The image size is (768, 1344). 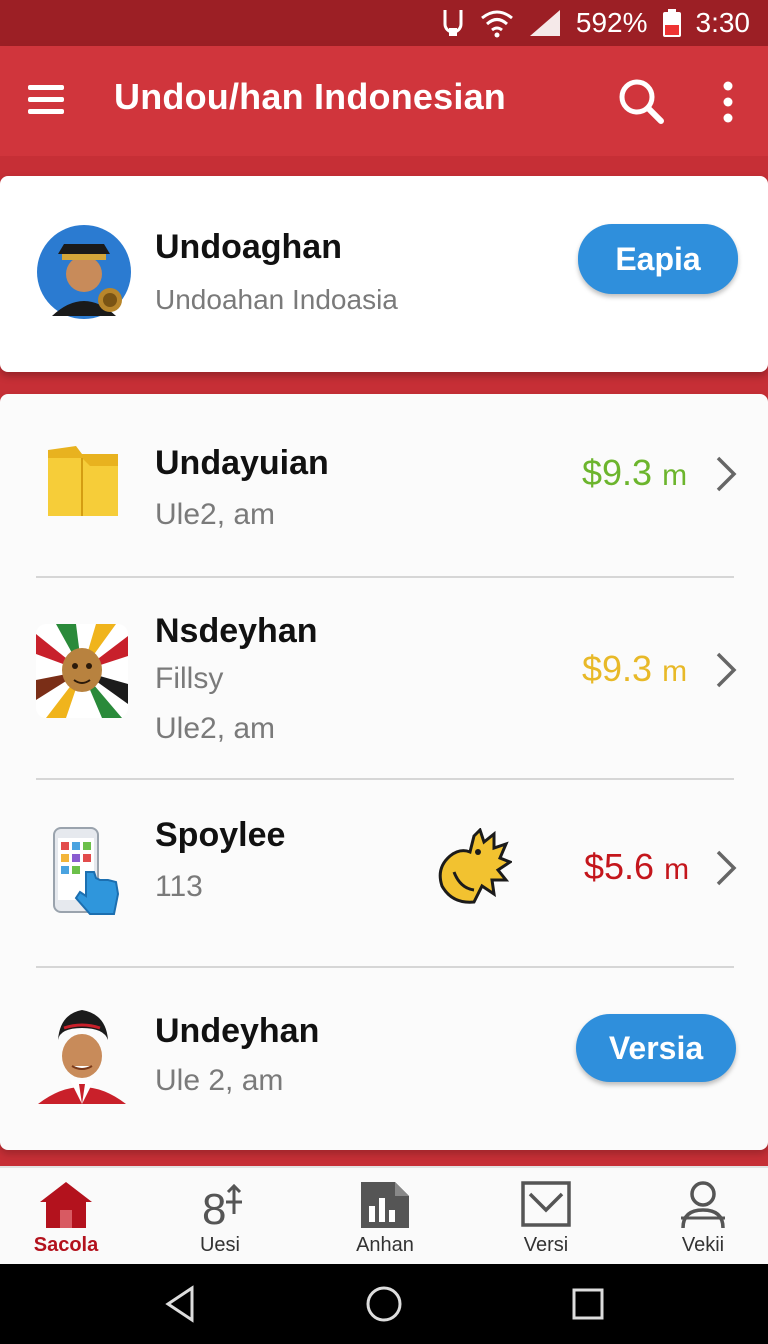 I want to click on app-title: Undou/han Indonesian, so click(x=310, y=96).